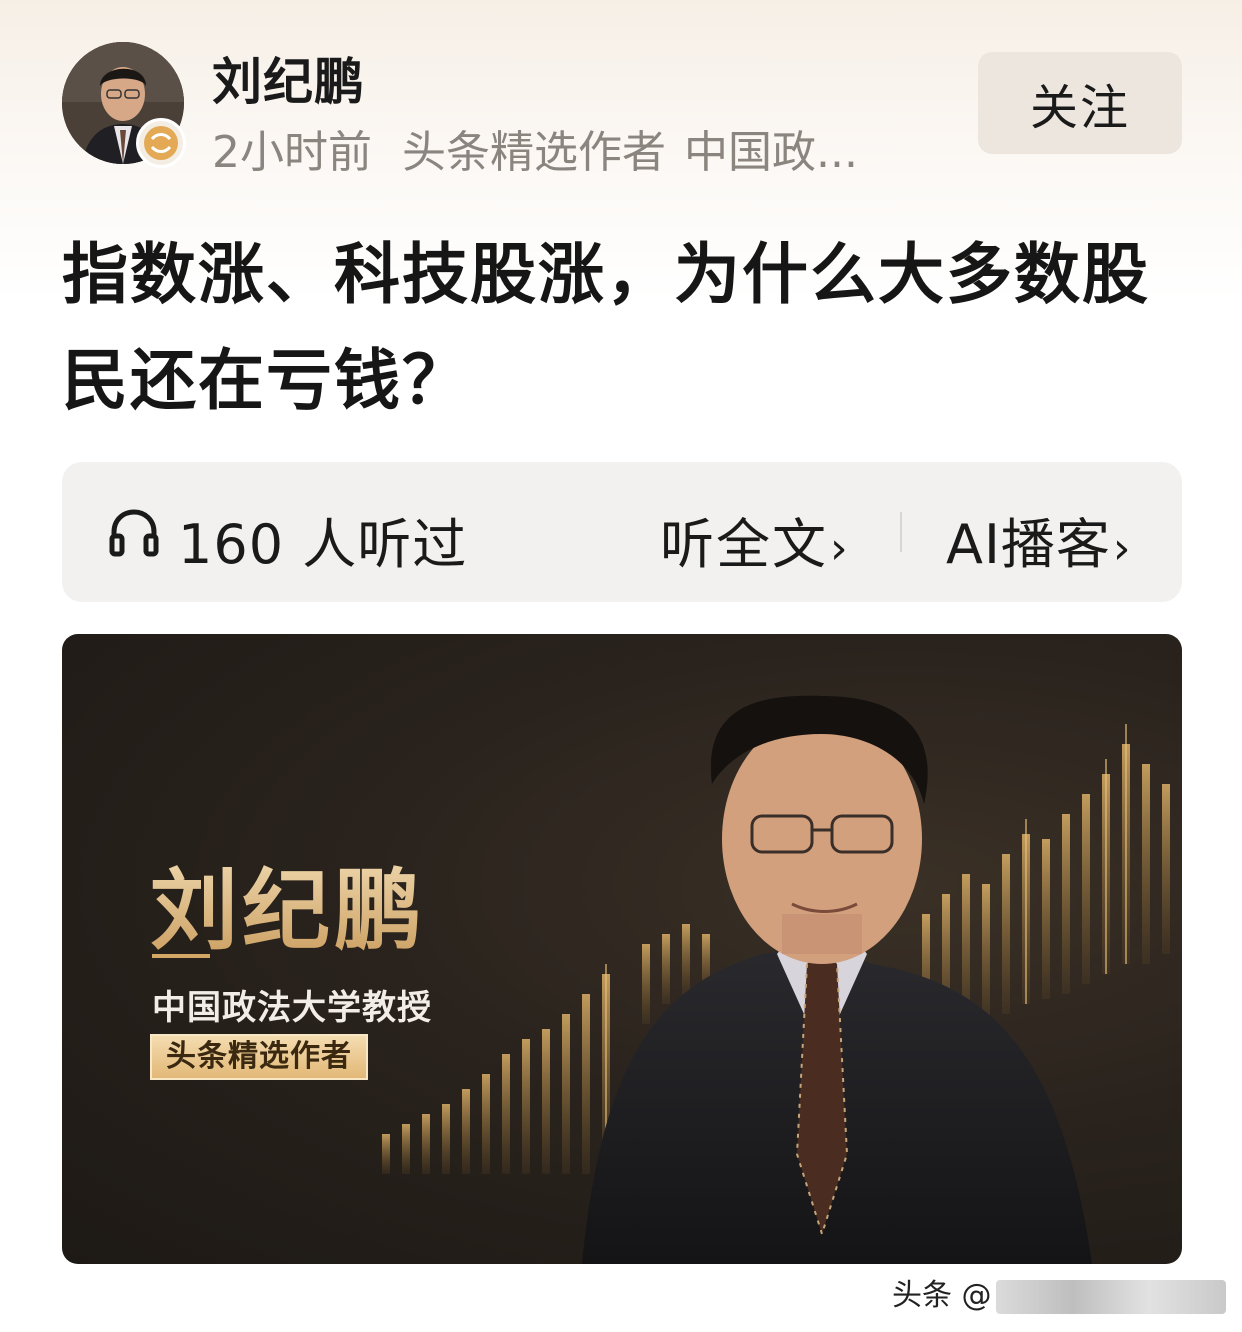 The width and height of the screenshot is (1242, 1332). What do you see at coordinates (292, 1008) in the screenshot?
I see `cover-affiliation: 中国政法大学教授` at bounding box center [292, 1008].